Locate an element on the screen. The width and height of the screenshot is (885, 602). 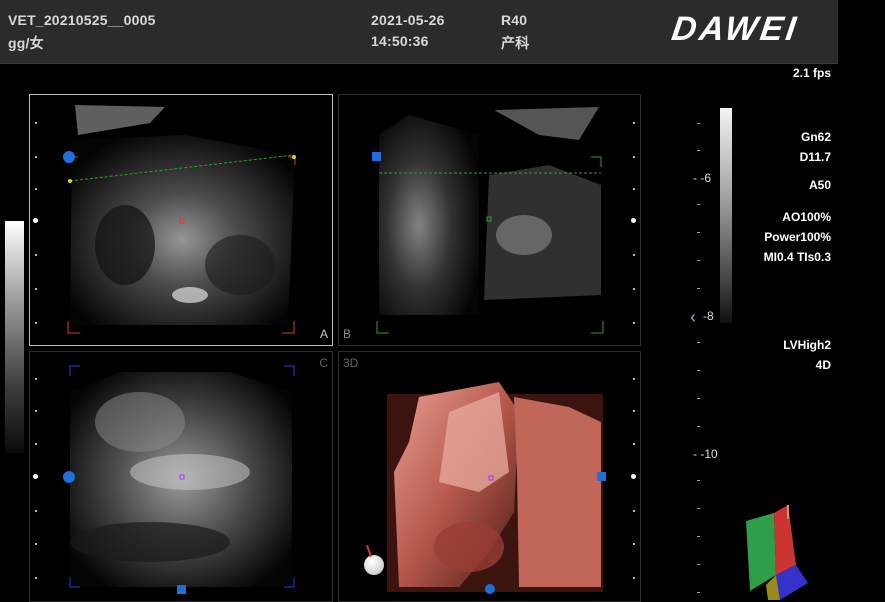
panel-b: B is located at coordinates (489, 220).